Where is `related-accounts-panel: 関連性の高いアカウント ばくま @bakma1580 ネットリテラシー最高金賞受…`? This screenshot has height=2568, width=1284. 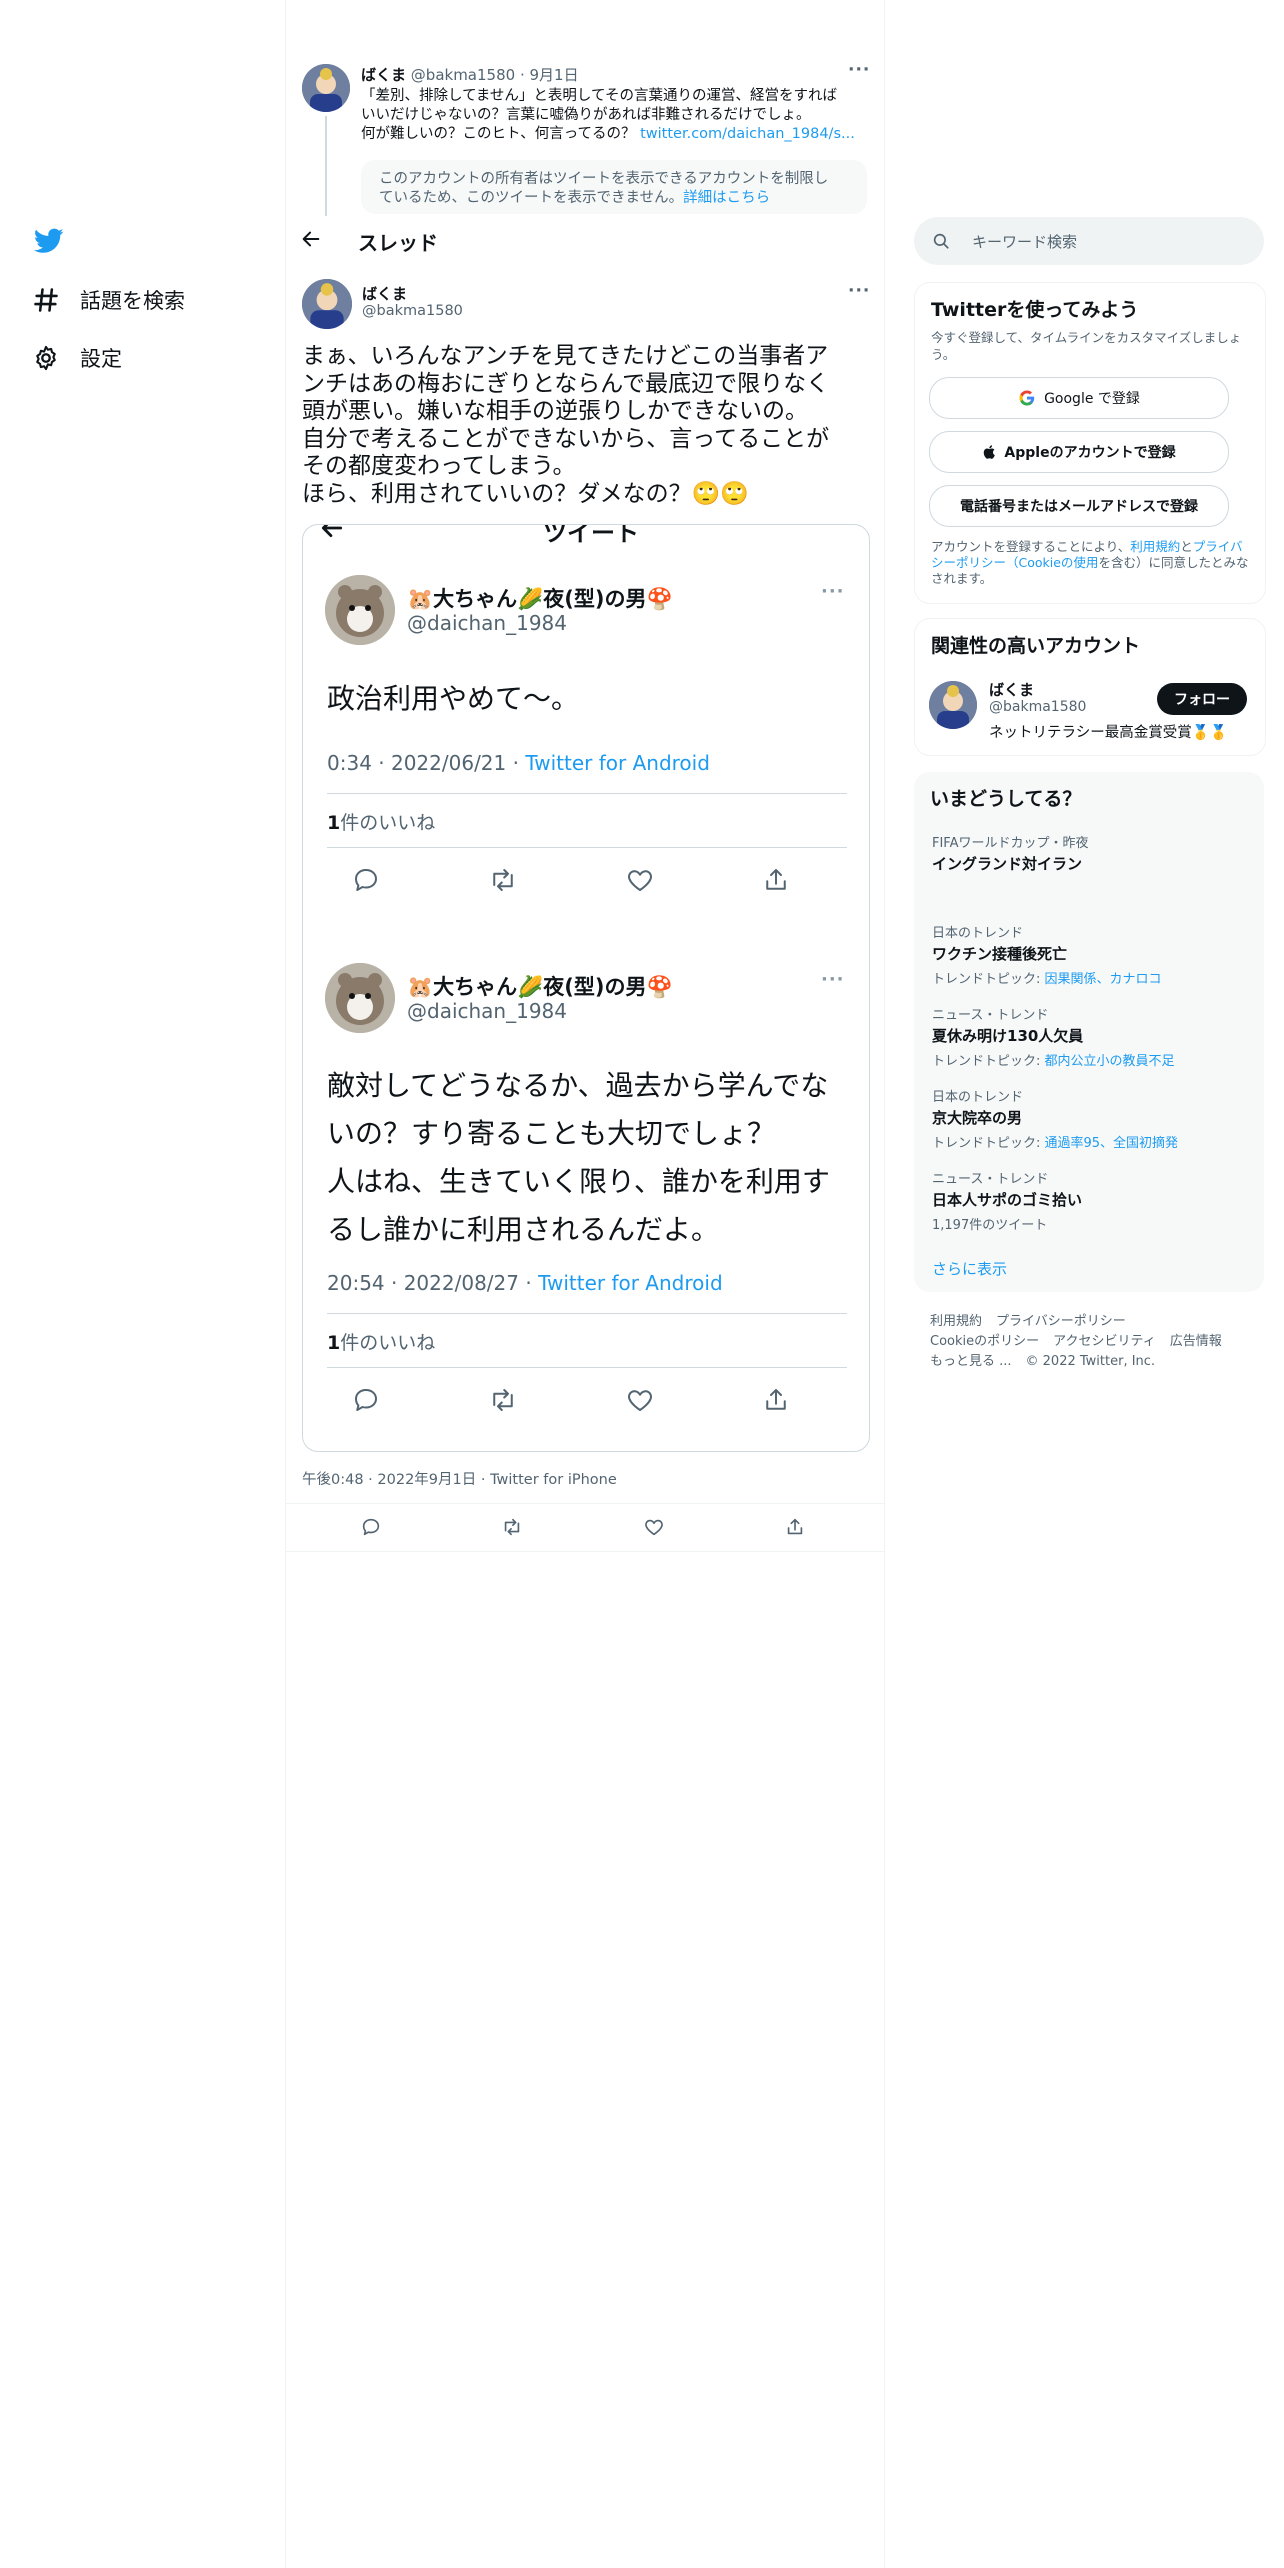 related-accounts-panel: 関連性の高いアカウント ばくま @bakma1580 ネットリテラシー最高金賞受… is located at coordinates (1090, 687).